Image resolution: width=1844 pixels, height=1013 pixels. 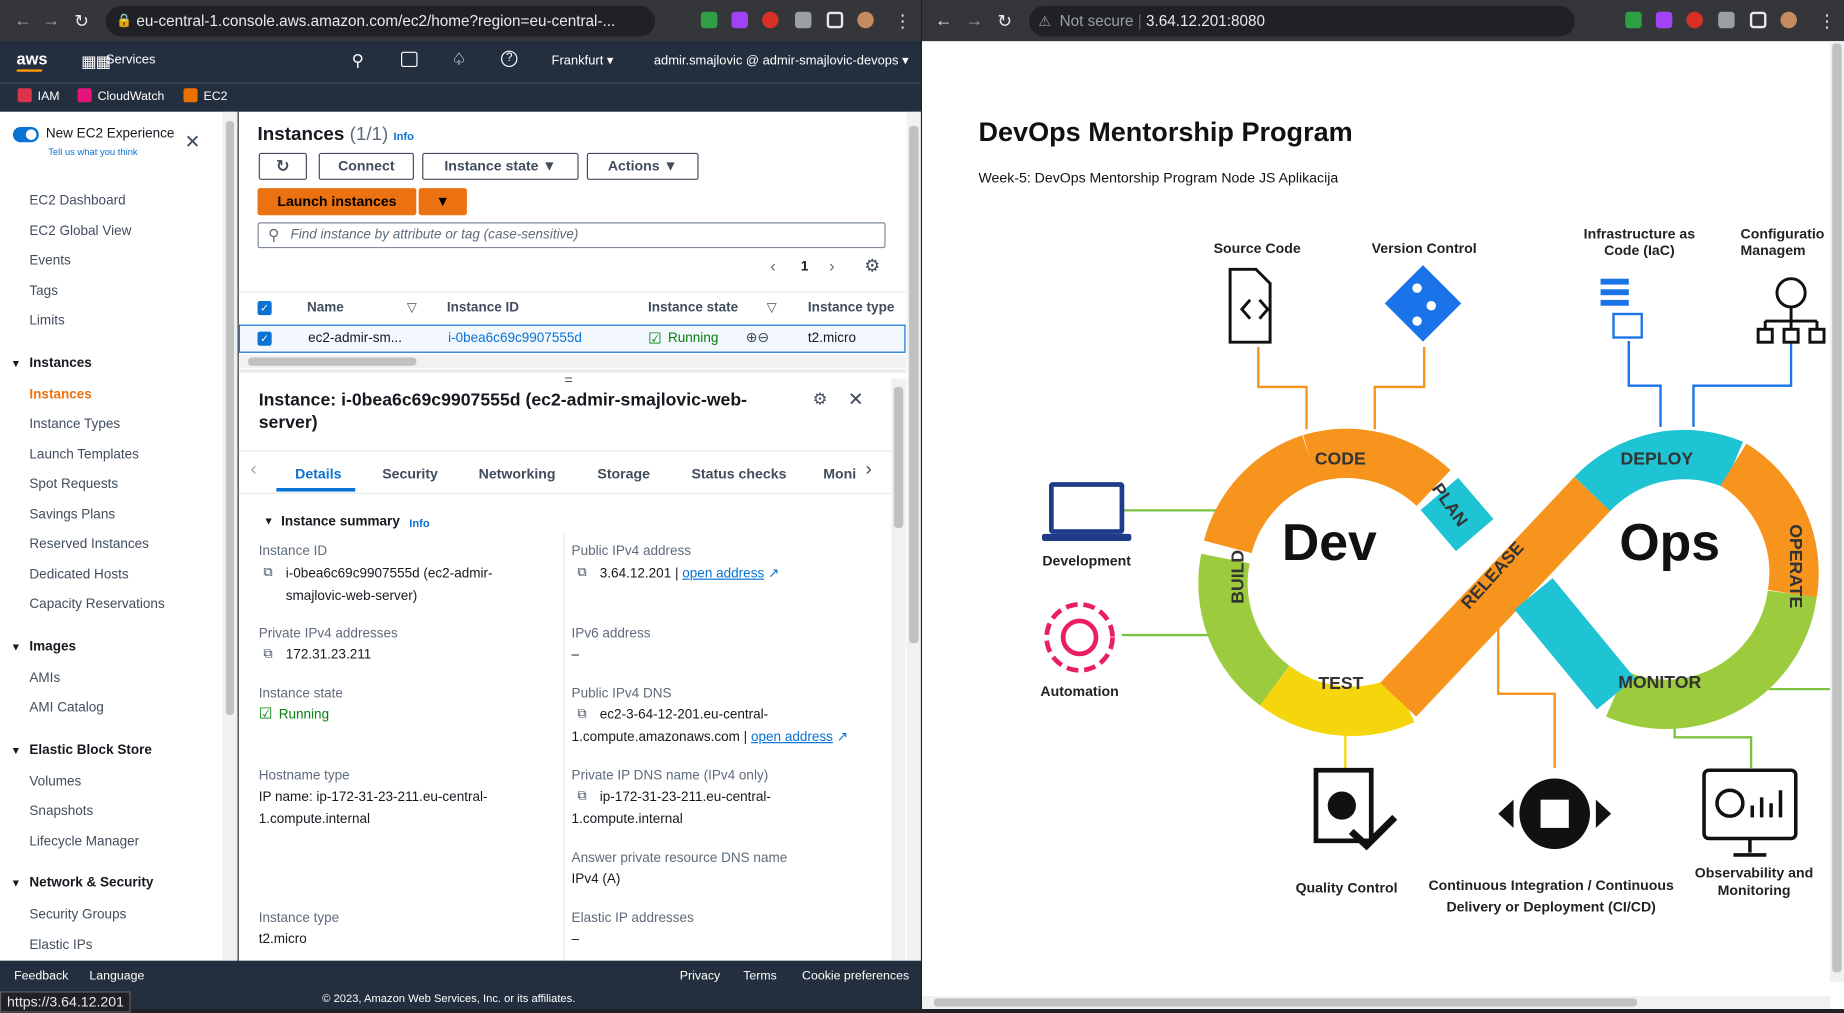 I want to click on sidebar-item-snapshots: Snapshots, so click(x=61, y=811).